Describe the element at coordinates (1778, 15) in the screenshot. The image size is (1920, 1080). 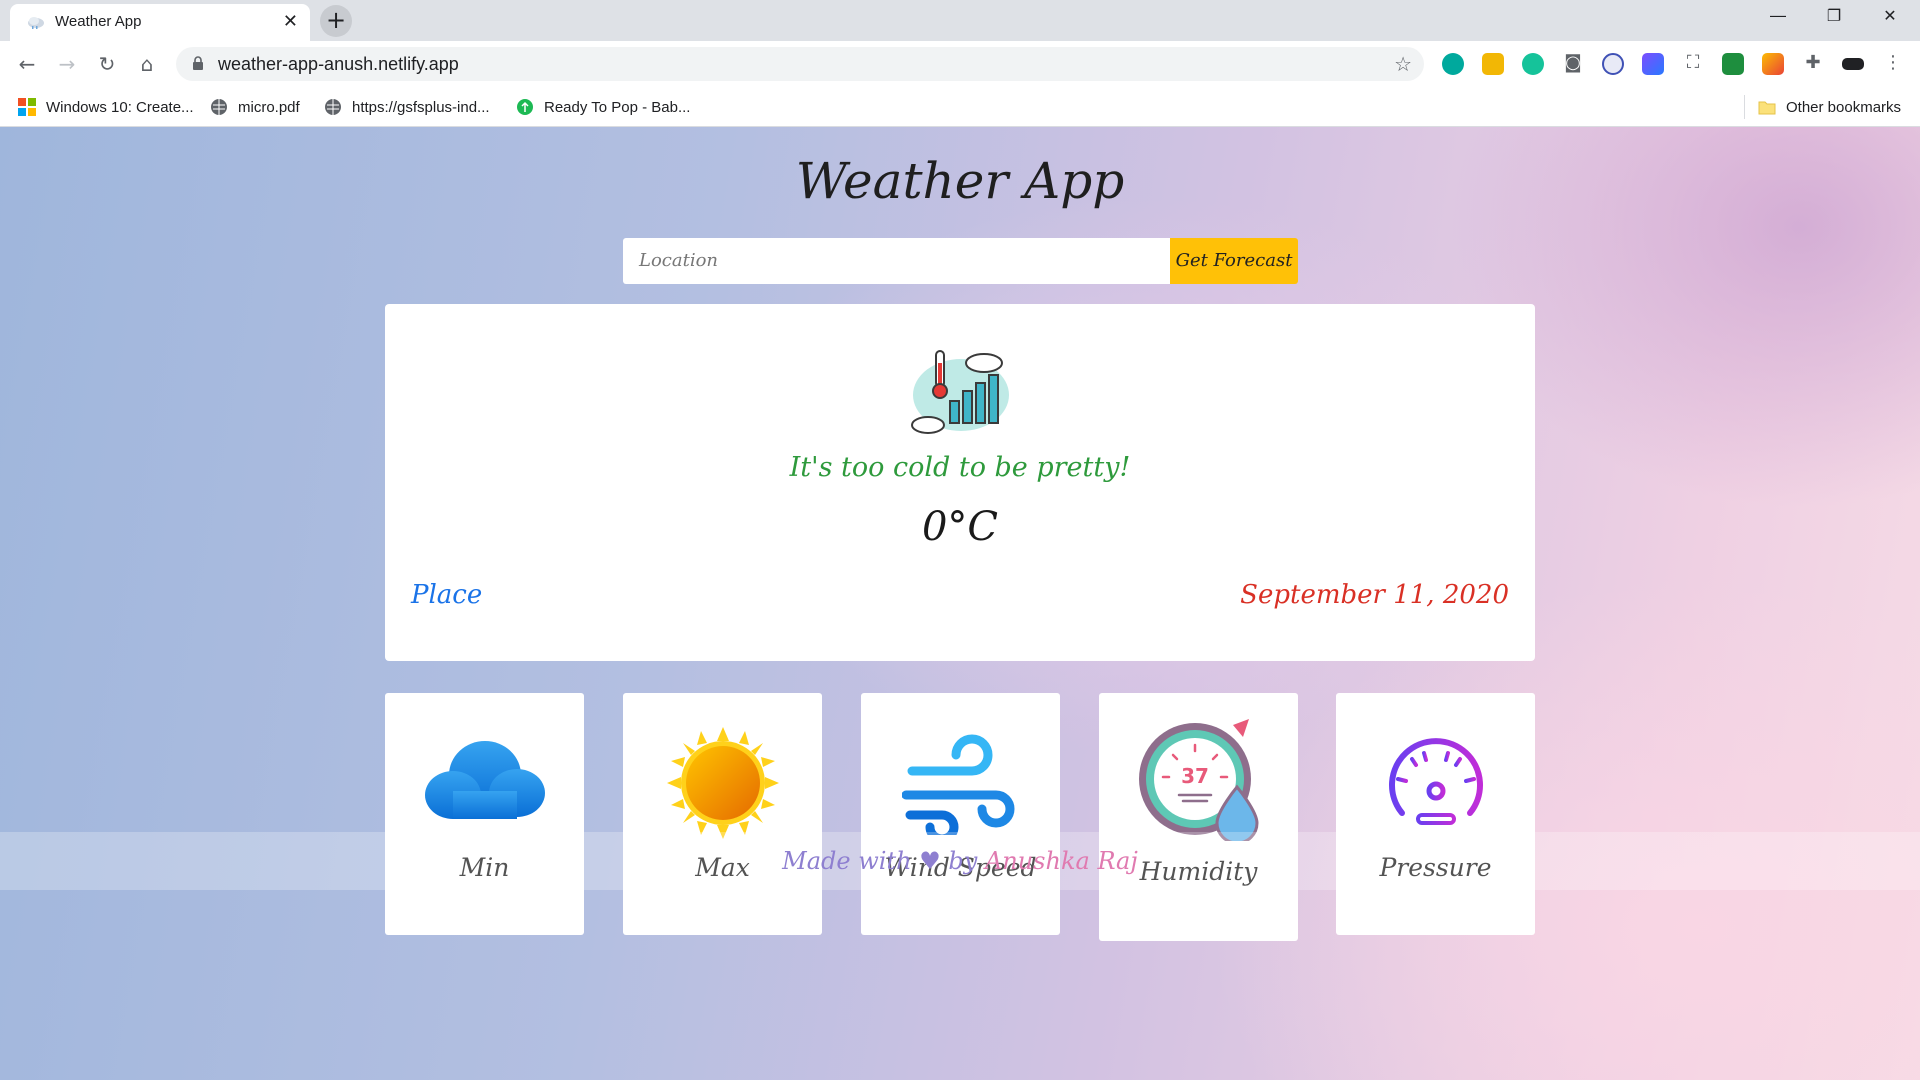
I see `minimize-icon: ―` at that location.